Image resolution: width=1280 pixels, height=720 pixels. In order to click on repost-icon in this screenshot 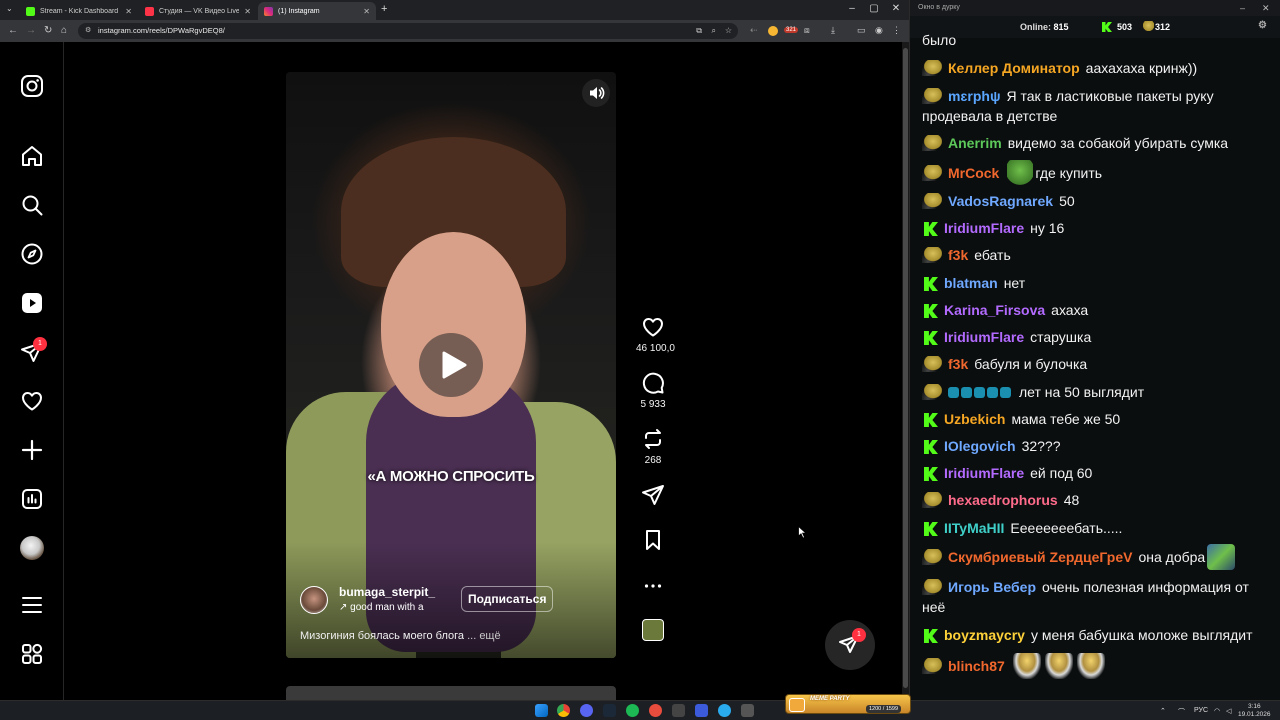, I will do `click(653, 439)`.